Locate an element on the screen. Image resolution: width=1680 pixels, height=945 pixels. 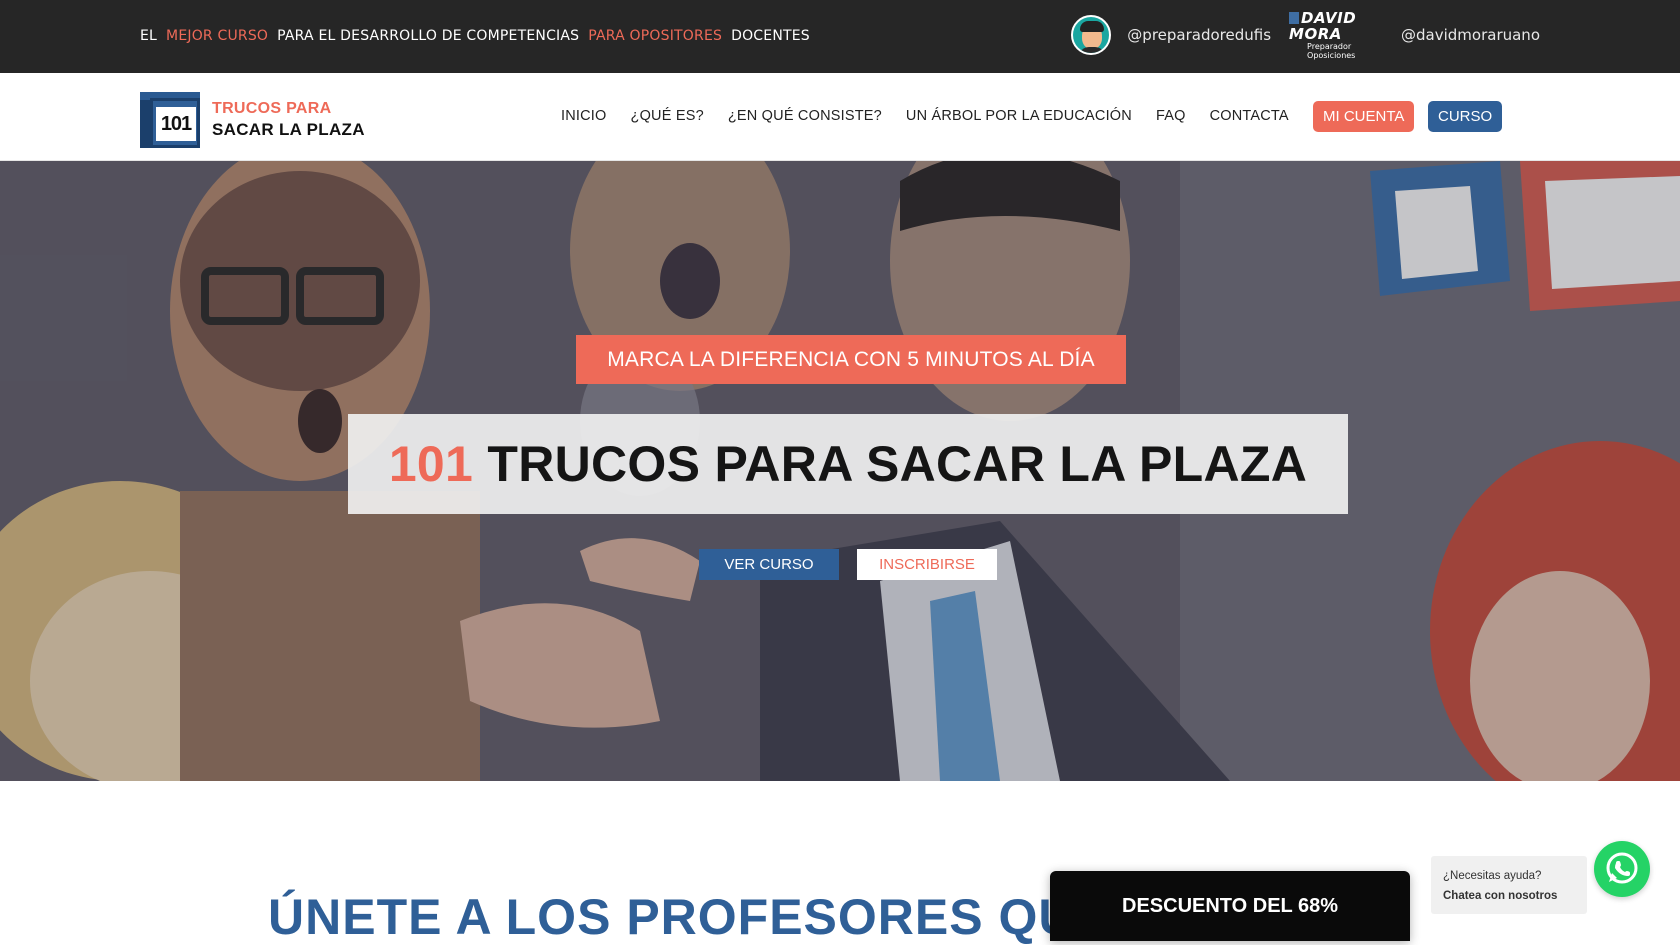
tagline-part: DOCENTES is located at coordinates (770, 36).